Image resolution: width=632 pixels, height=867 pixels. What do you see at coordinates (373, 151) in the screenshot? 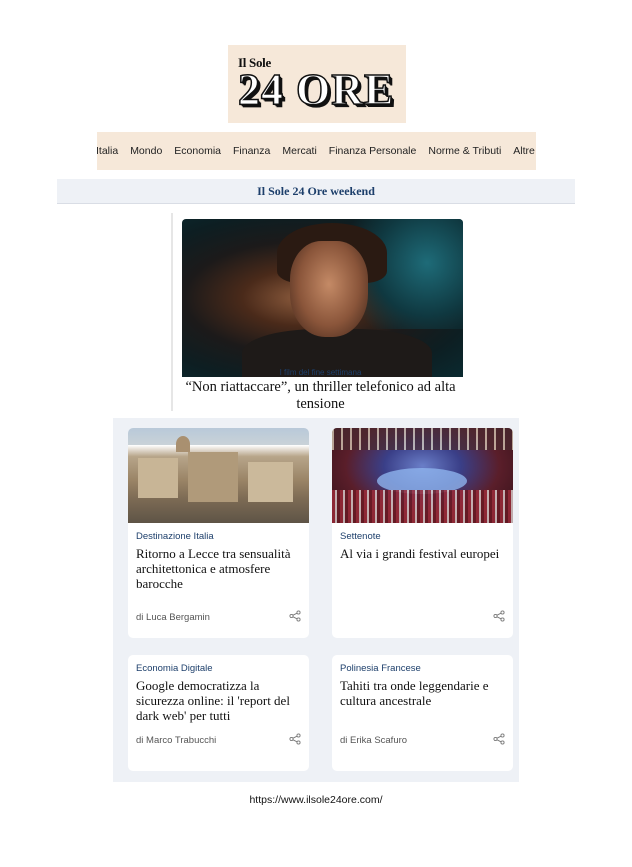
I see `nav-item-finanza-personale: Finanza Personale` at bounding box center [373, 151].